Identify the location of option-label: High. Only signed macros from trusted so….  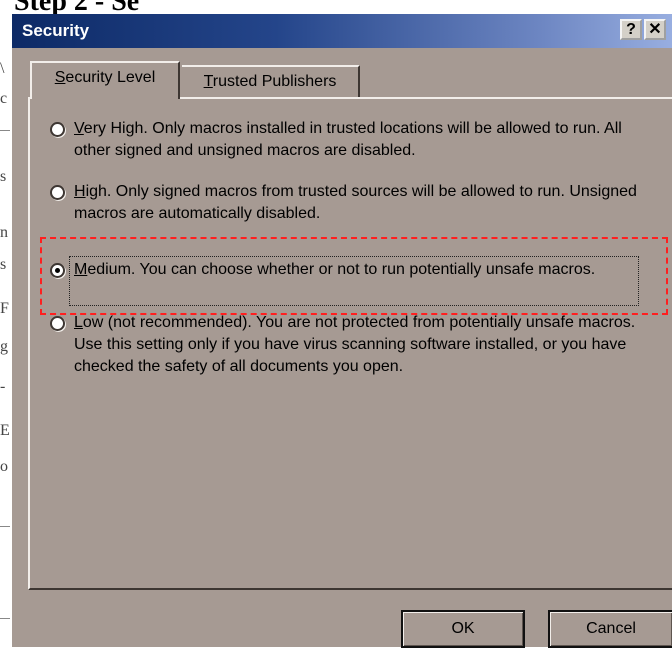
(362, 203).